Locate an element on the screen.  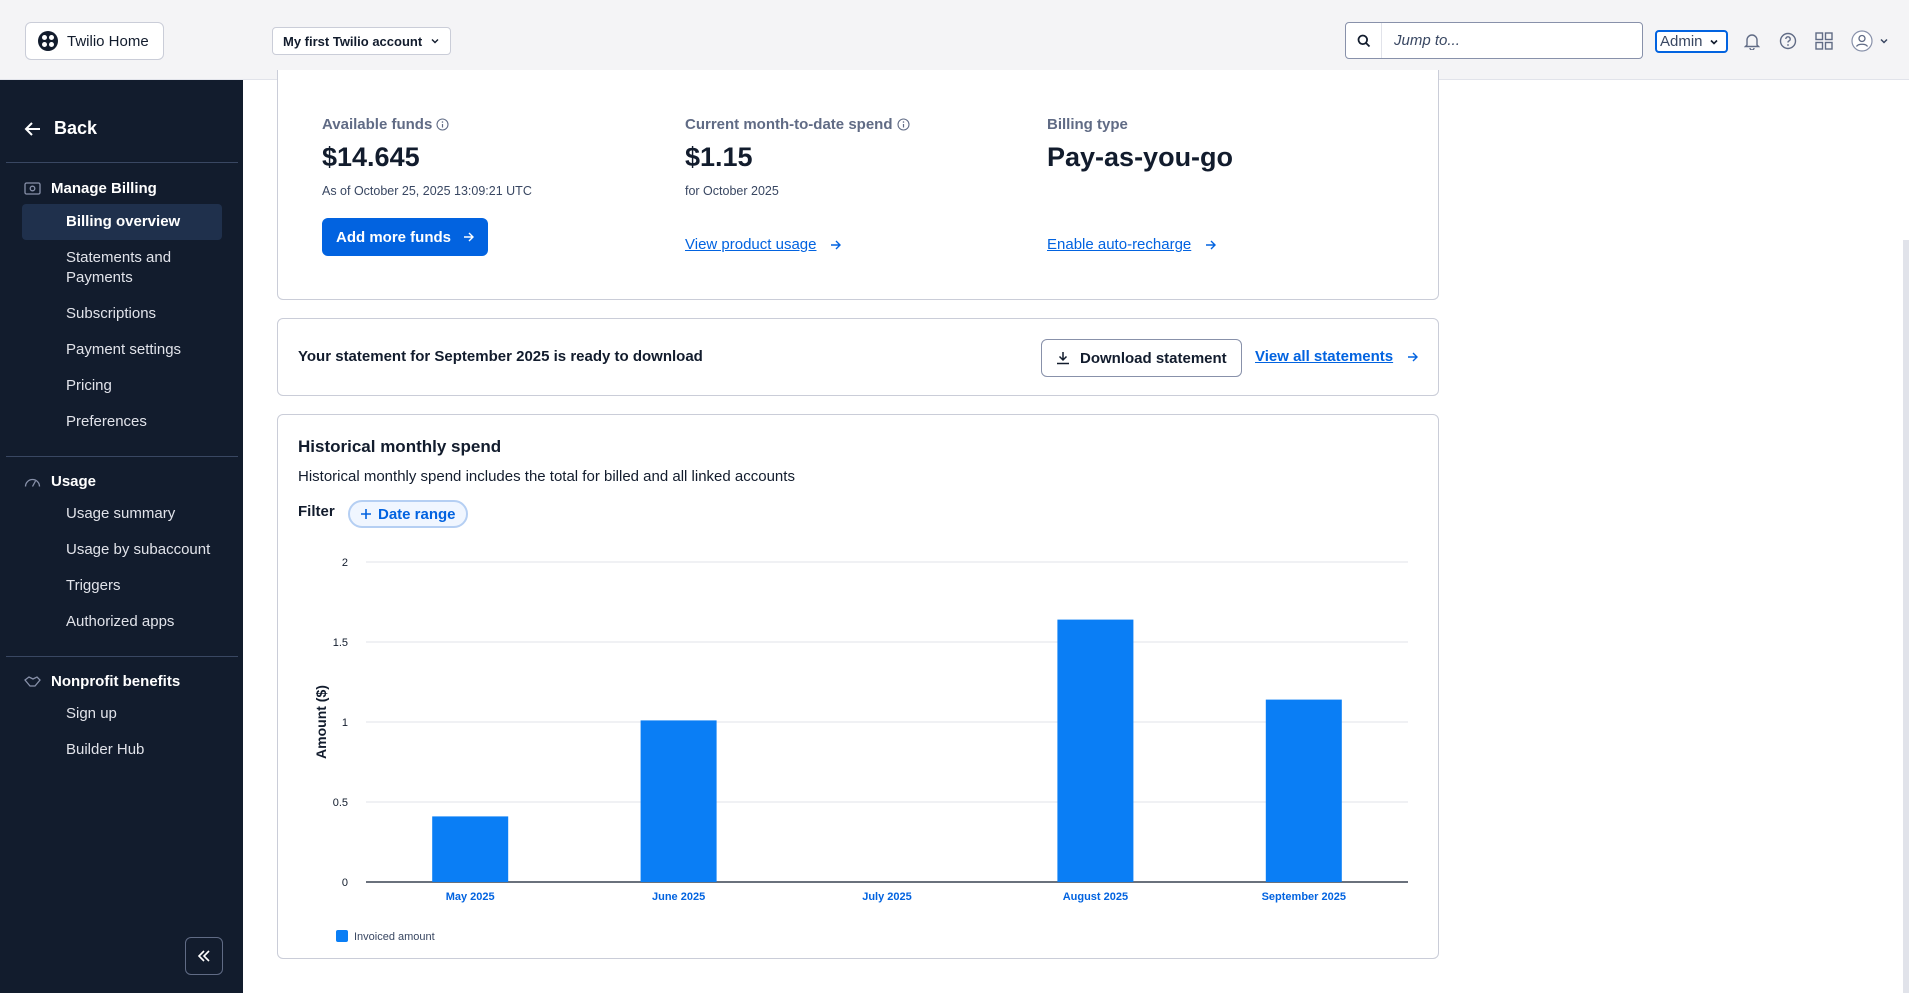
view-all-label: View all statements is located at coordinates (1324, 356).